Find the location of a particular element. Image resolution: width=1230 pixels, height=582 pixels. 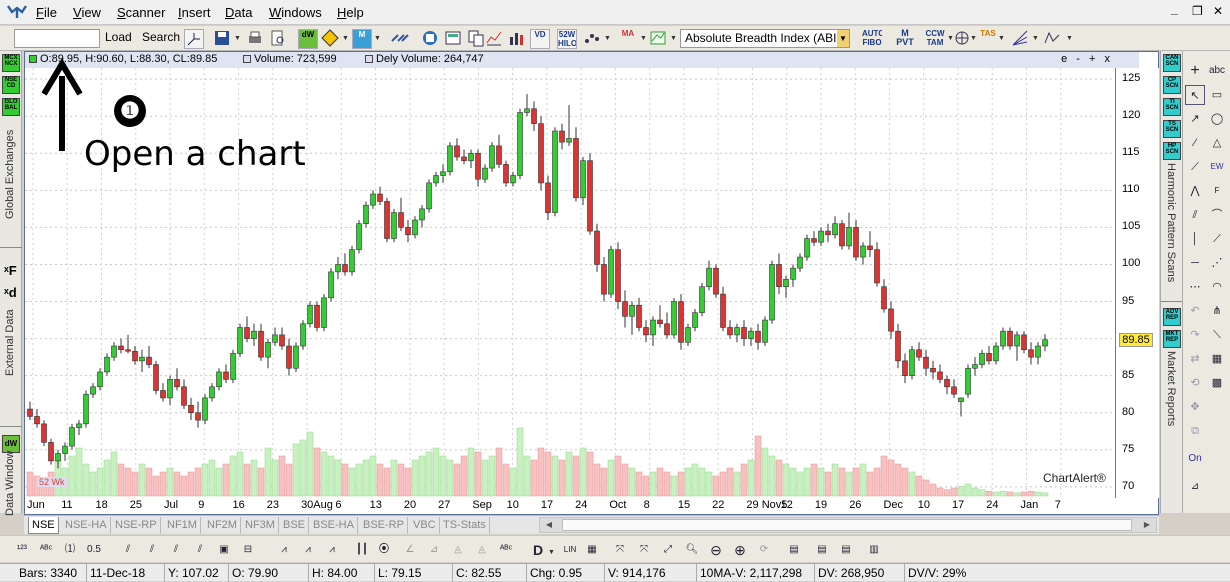

expand-tool-icon: ⩘ is located at coordinates (308, 550).